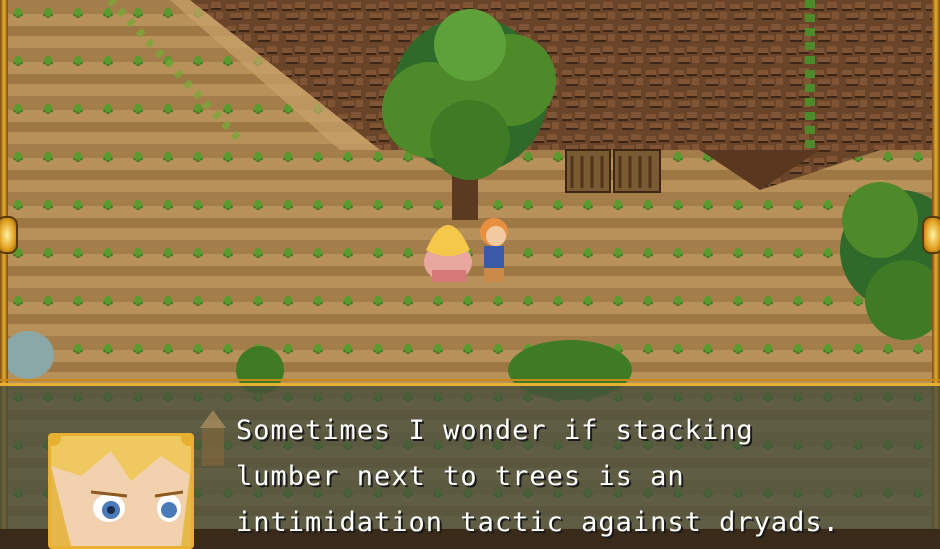  I want to click on character-portrait, so click(121, 491).